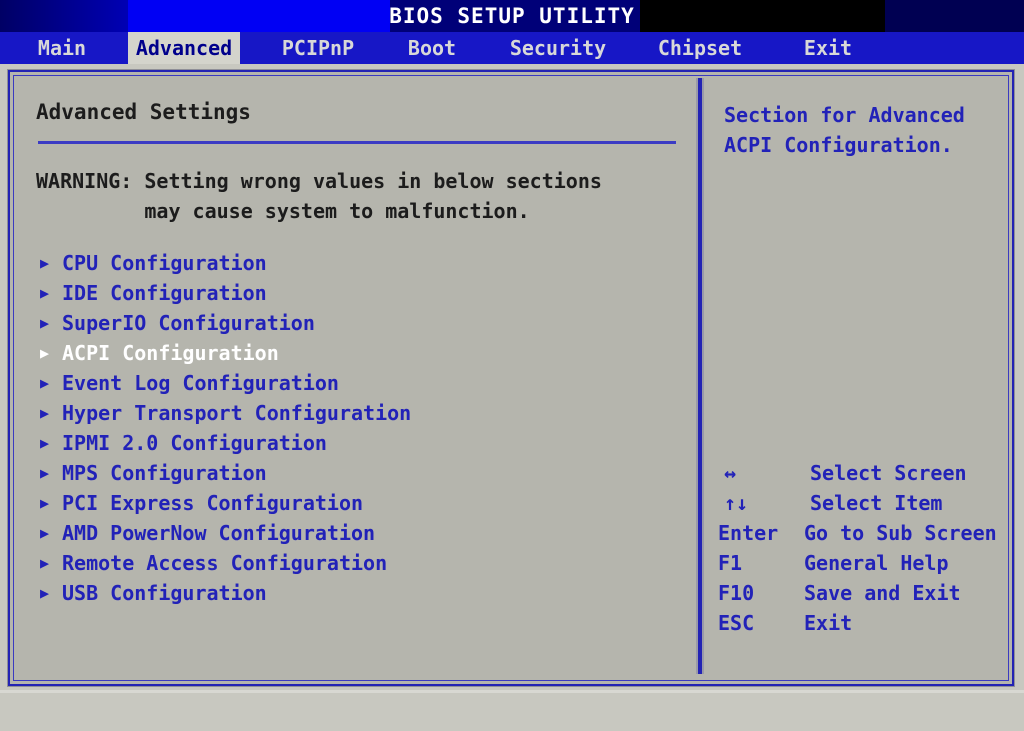  I want to click on key-legend-key: ↔, so click(730, 473).